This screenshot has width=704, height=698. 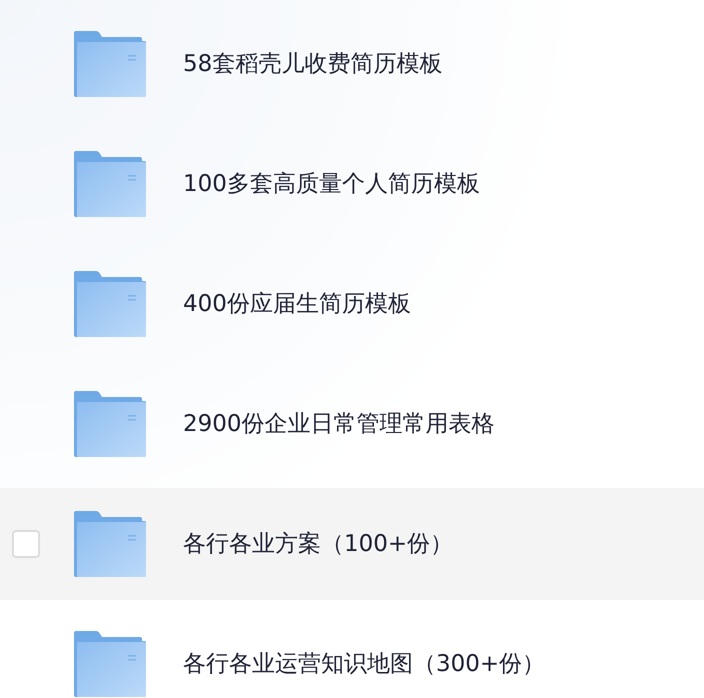 I want to click on folder-name: 58套稻壳儿收费简历模板, so click(x=312, y=64).